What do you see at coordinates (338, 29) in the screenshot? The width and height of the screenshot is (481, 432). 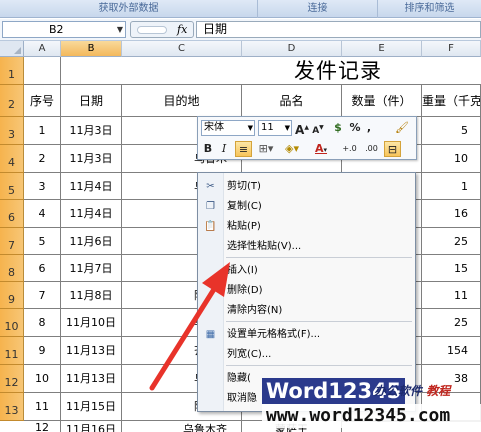 I see `formula-input: 日期` at bounding box center [338, 29].